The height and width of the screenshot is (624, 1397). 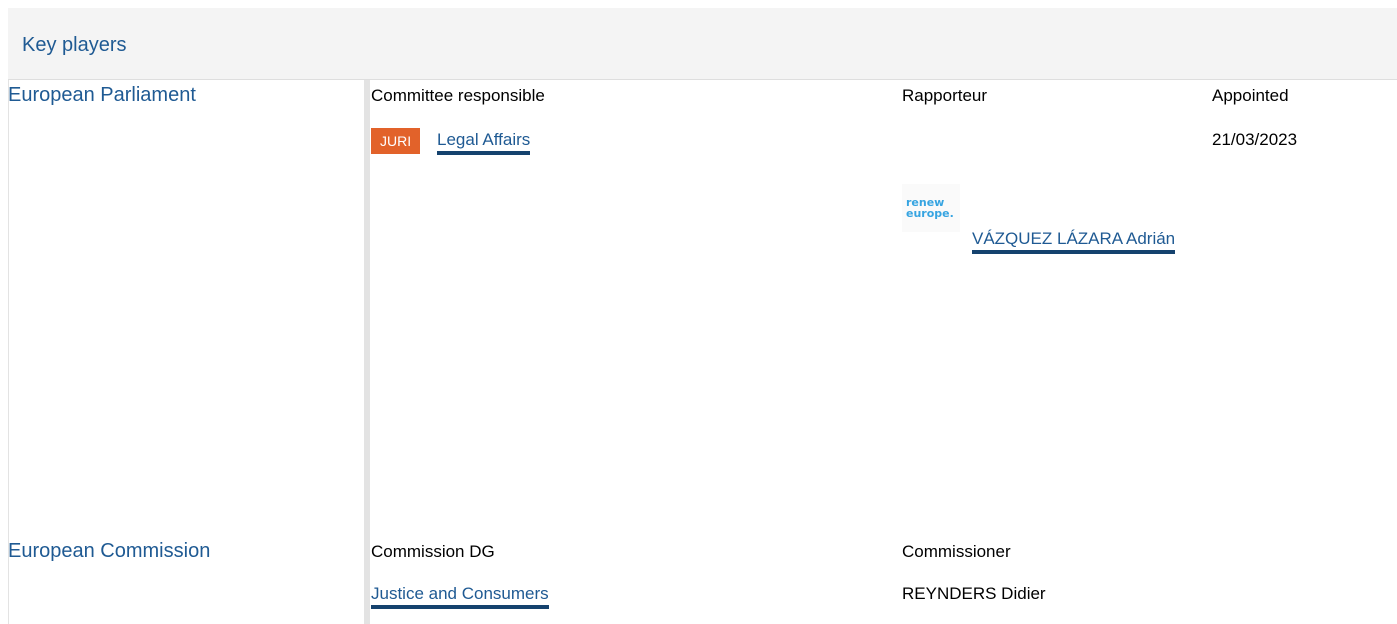 What do you see at coordinates (458, 95) in the screenshot?
I see `committee-responsible-label: Committee responsible` at bounding box center [458, 95].